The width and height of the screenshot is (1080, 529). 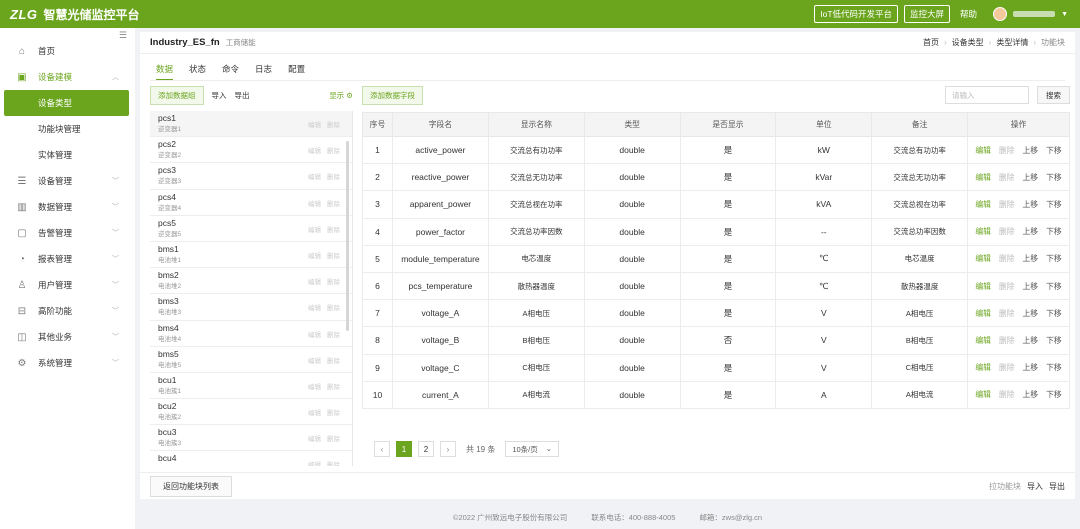 What do you see at coordinates (1000, 14) in the screenshot?
I see `avatar` at bounding box center [1000, 14].